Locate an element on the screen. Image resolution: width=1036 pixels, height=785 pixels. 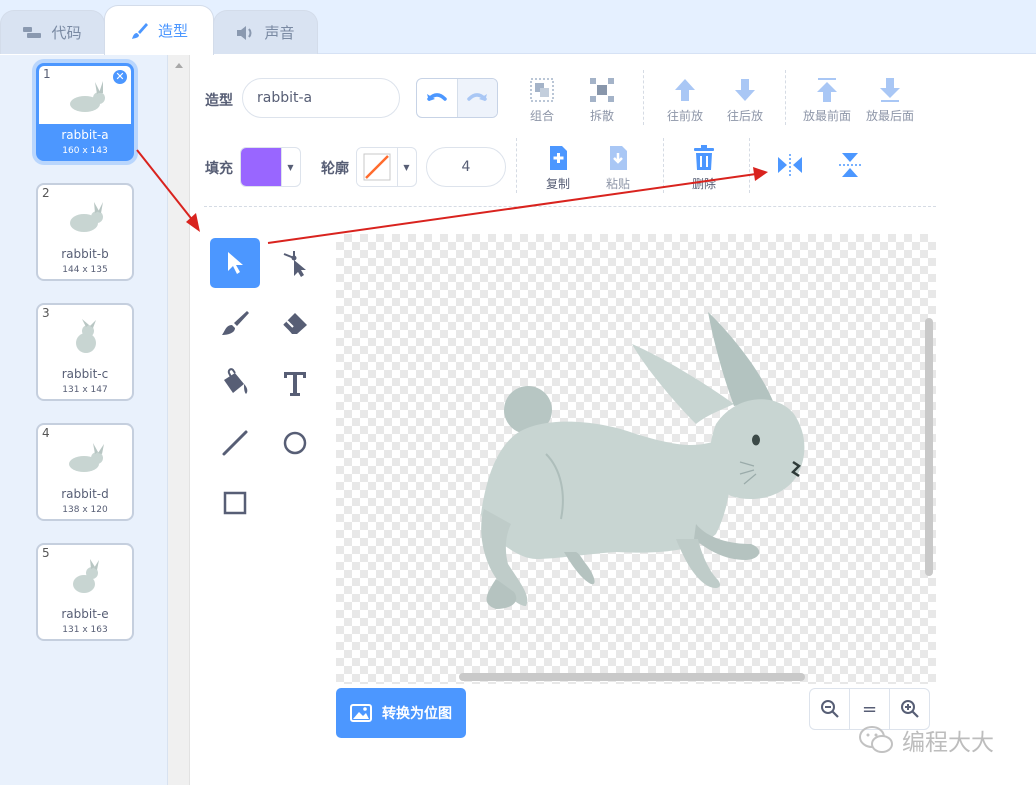
rabbit-middle-leg is located at coordinates (579, 568).